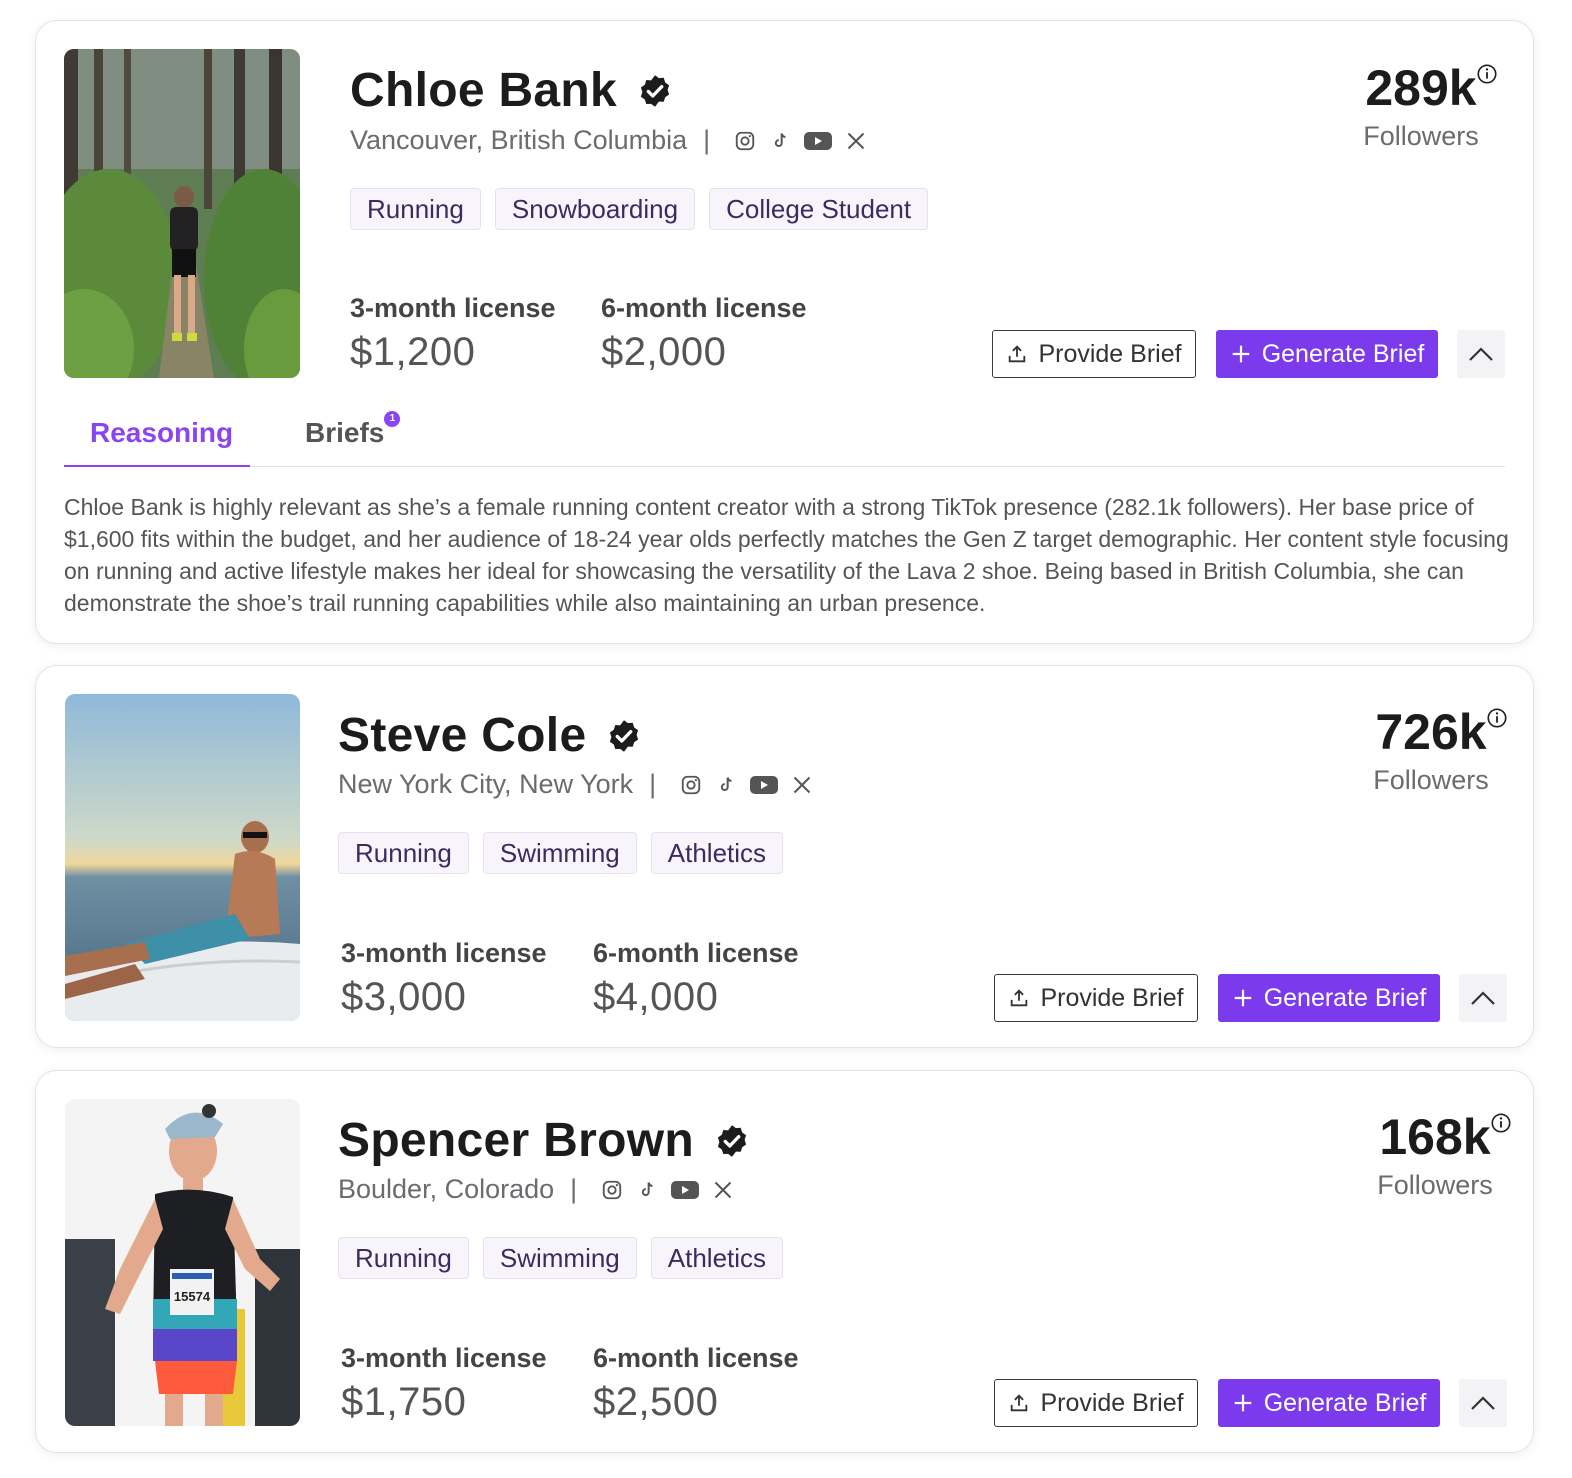  I want to click on followers-count: 726k, so click(1431, 732).